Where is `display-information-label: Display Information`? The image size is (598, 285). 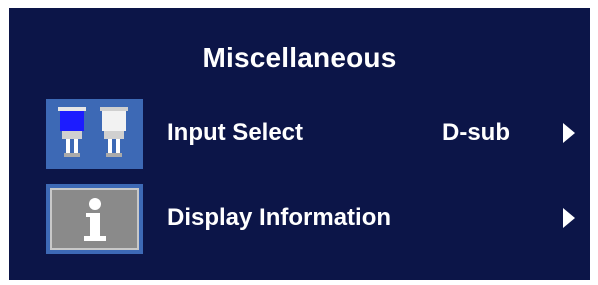
display-information-label: Display Information is located at coordinates (279, 217).